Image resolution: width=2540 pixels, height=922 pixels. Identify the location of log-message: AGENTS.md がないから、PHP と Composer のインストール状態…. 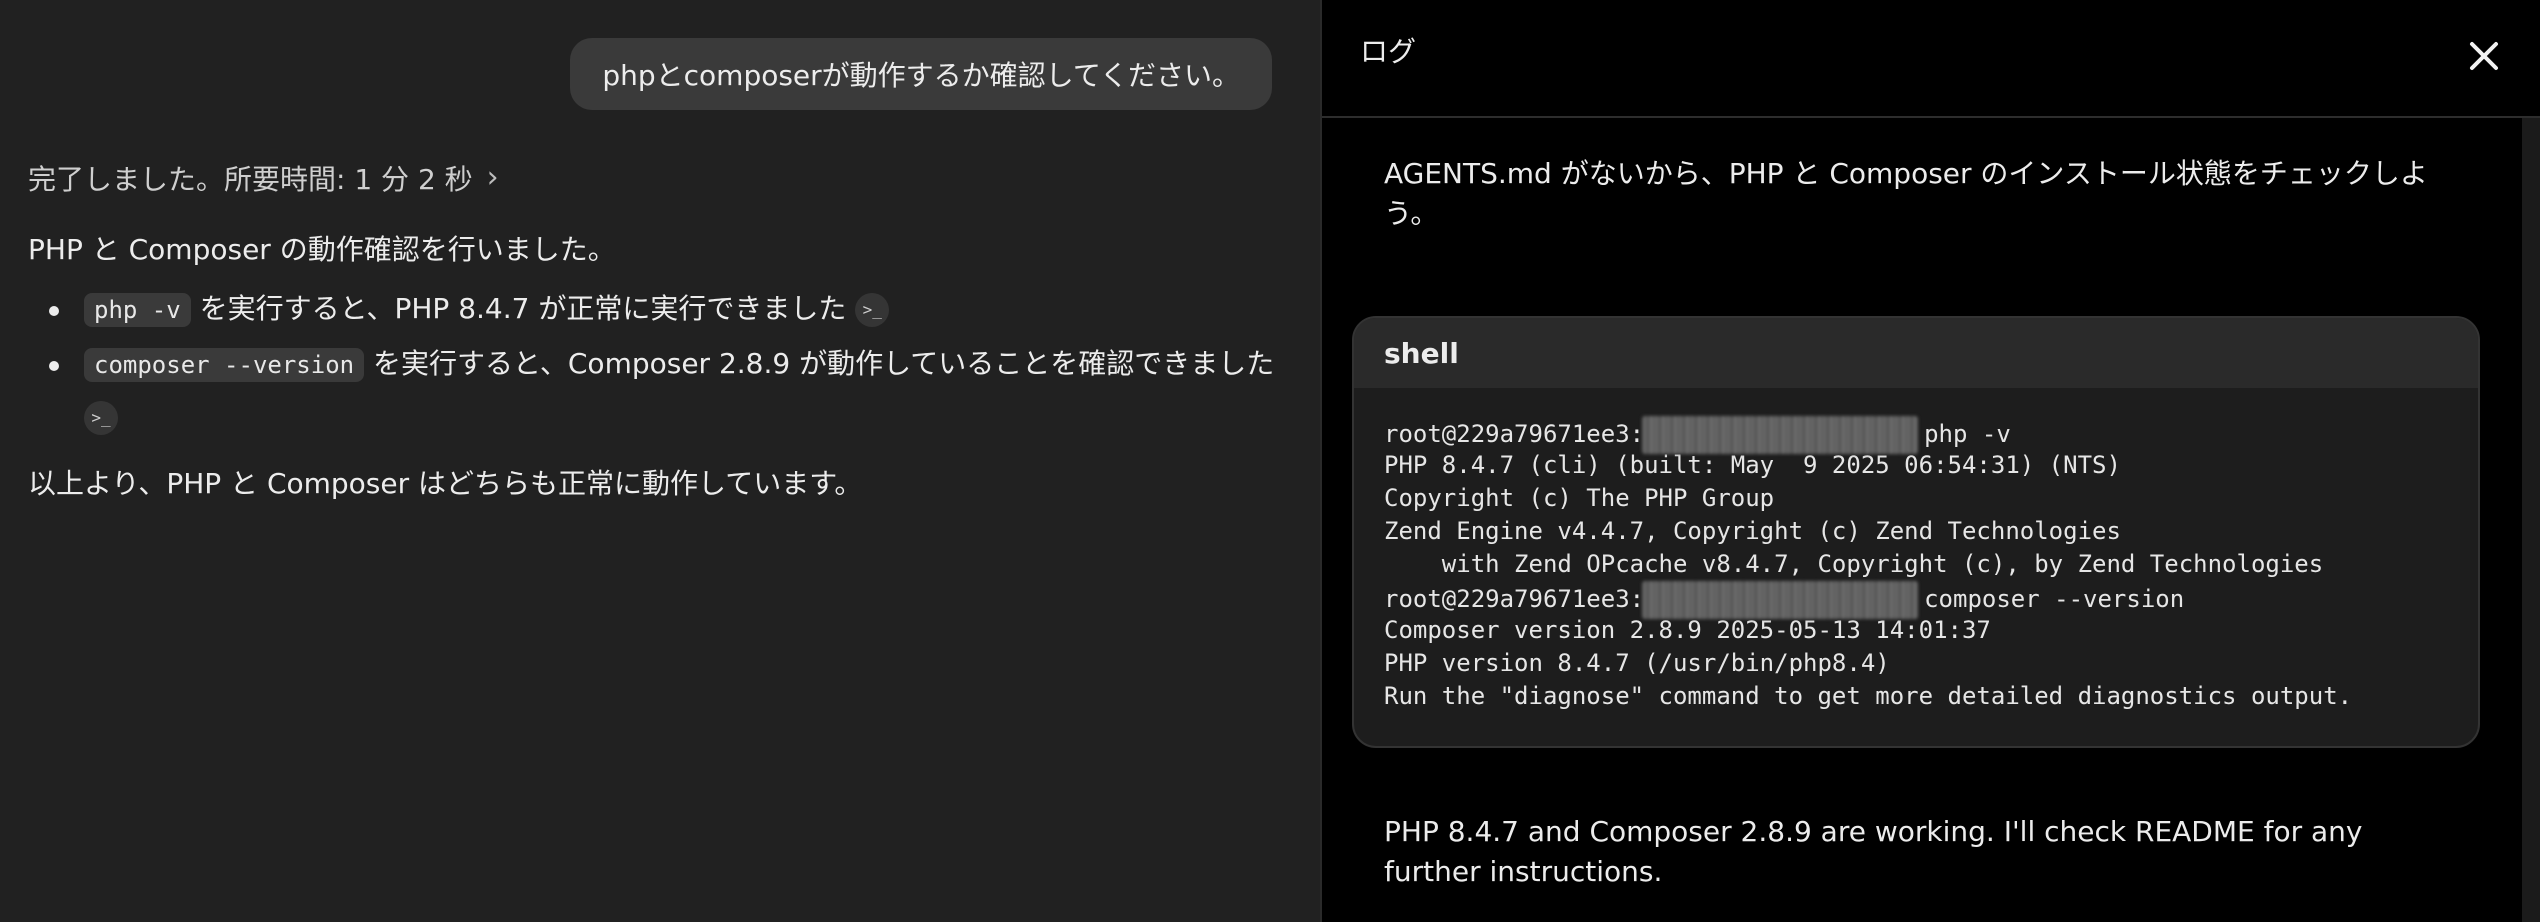
(1906, 193).